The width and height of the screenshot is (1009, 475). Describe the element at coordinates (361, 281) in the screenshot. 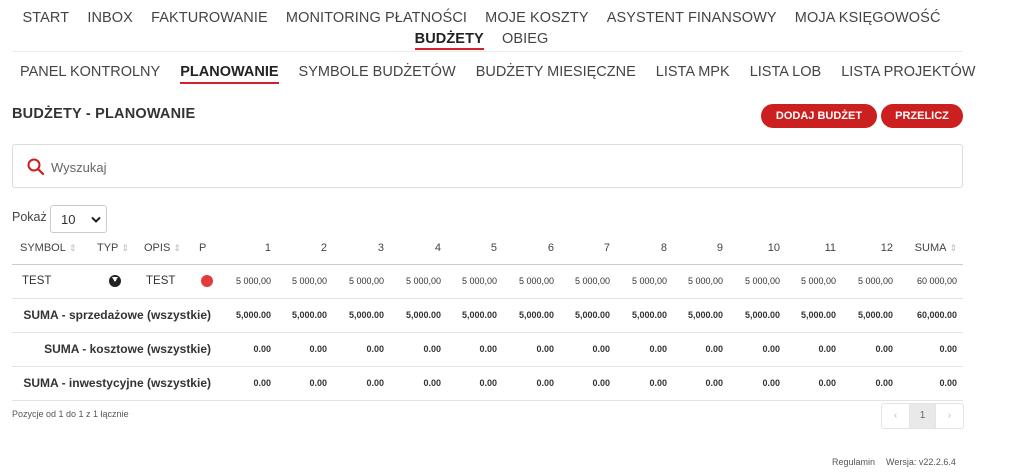

I see `cell-month-3: 5 000,00` at that location.